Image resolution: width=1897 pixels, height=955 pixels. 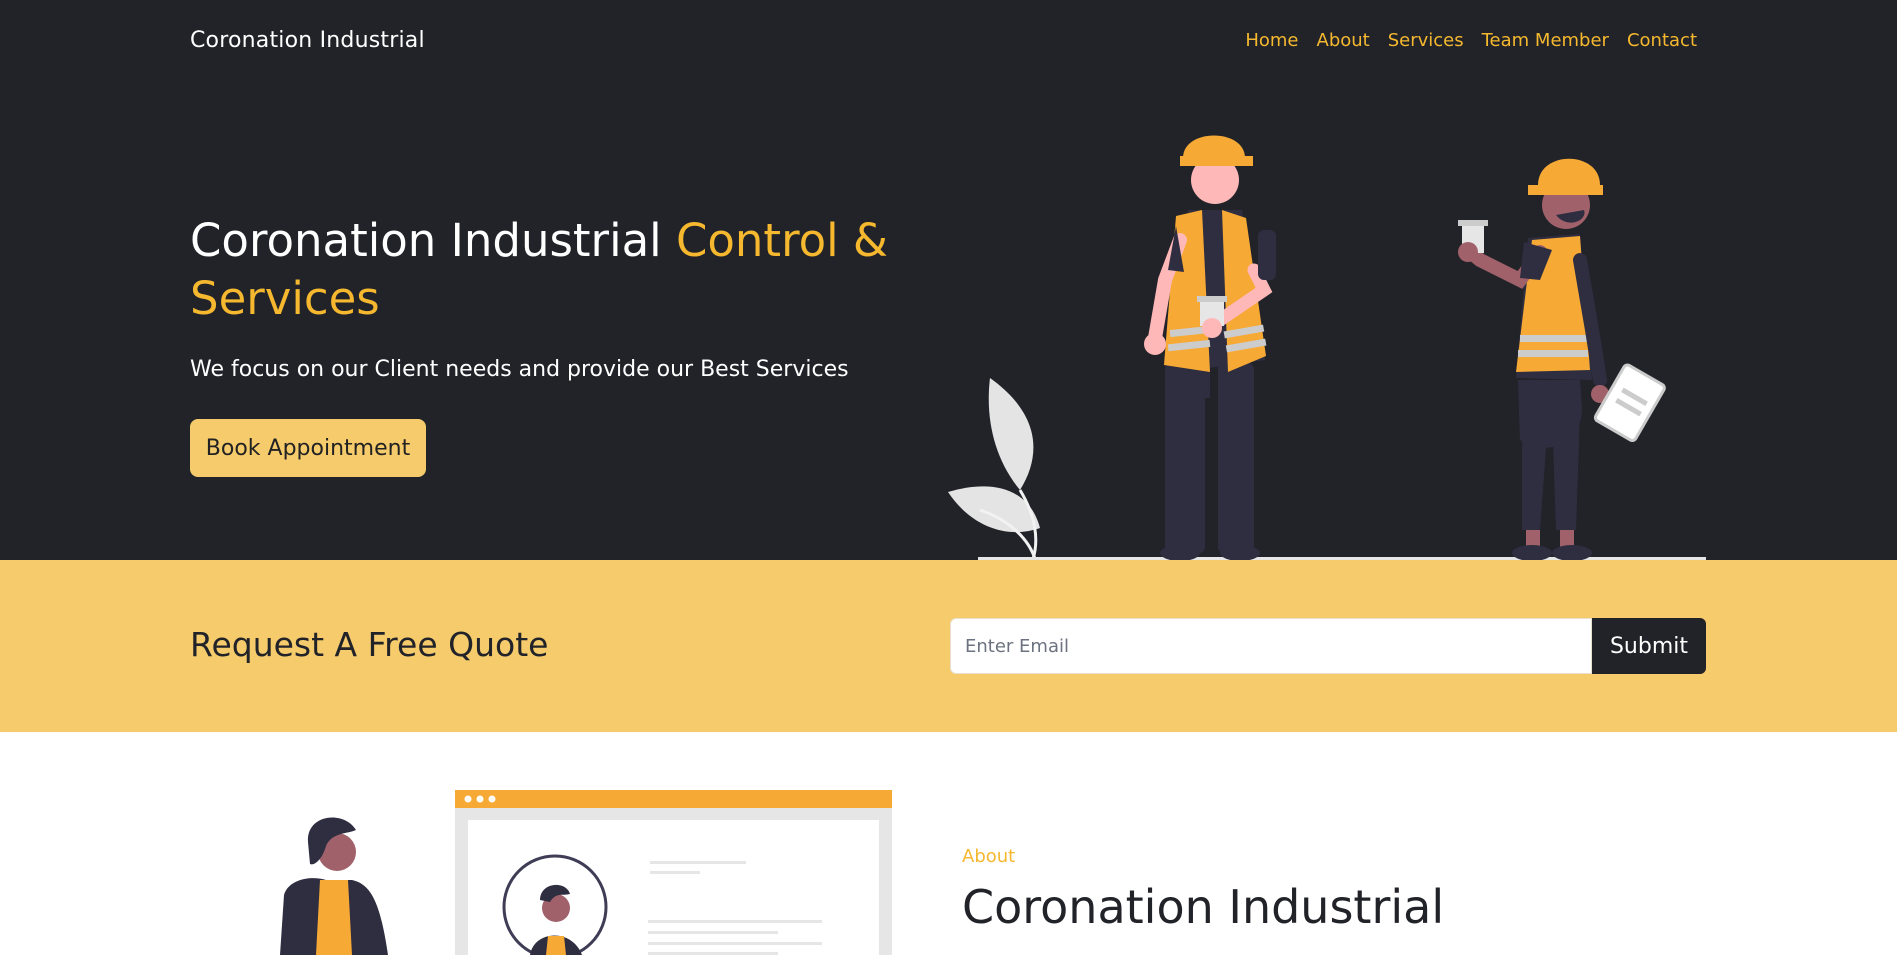 I want to click on brand-logo: Coronation Industrial, so click(x=307, y=40).